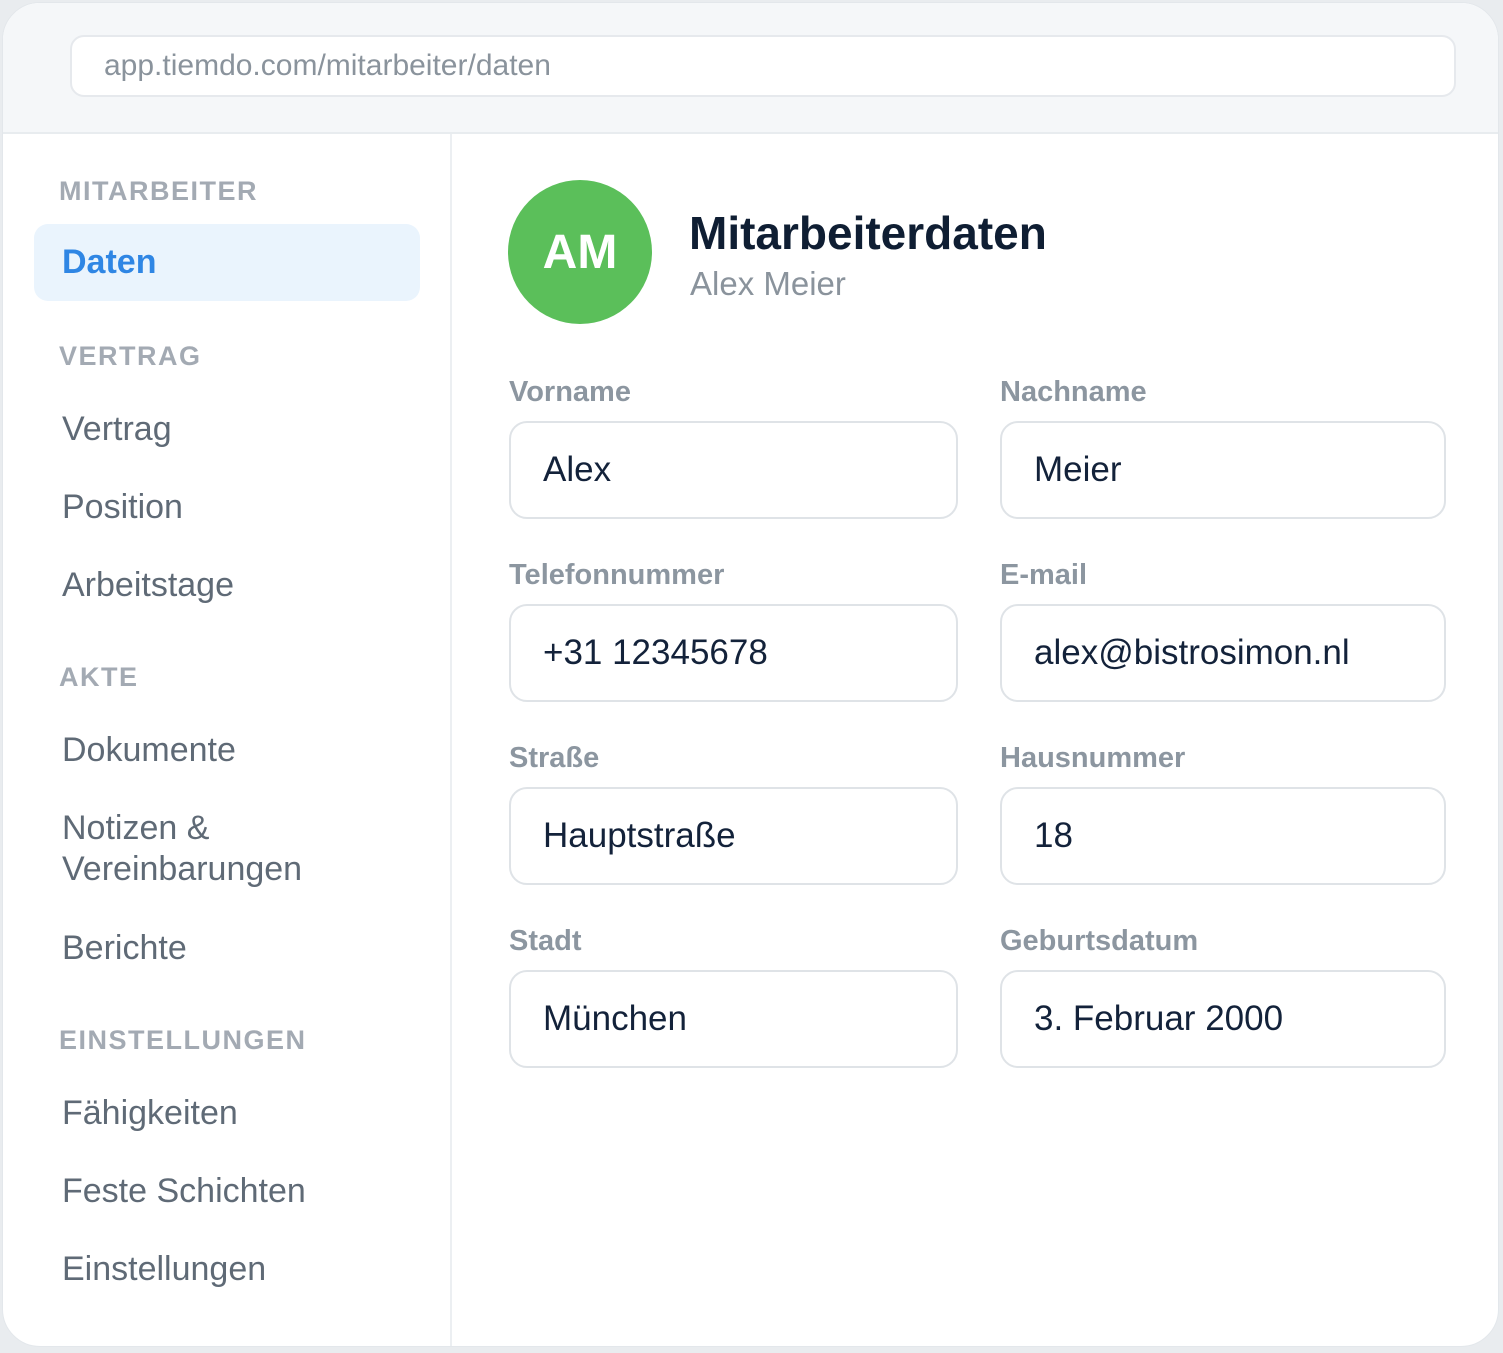 This screenshot has height=1353, width=1503. I want to click on stadt-label: Stadt, so click(545, 941).